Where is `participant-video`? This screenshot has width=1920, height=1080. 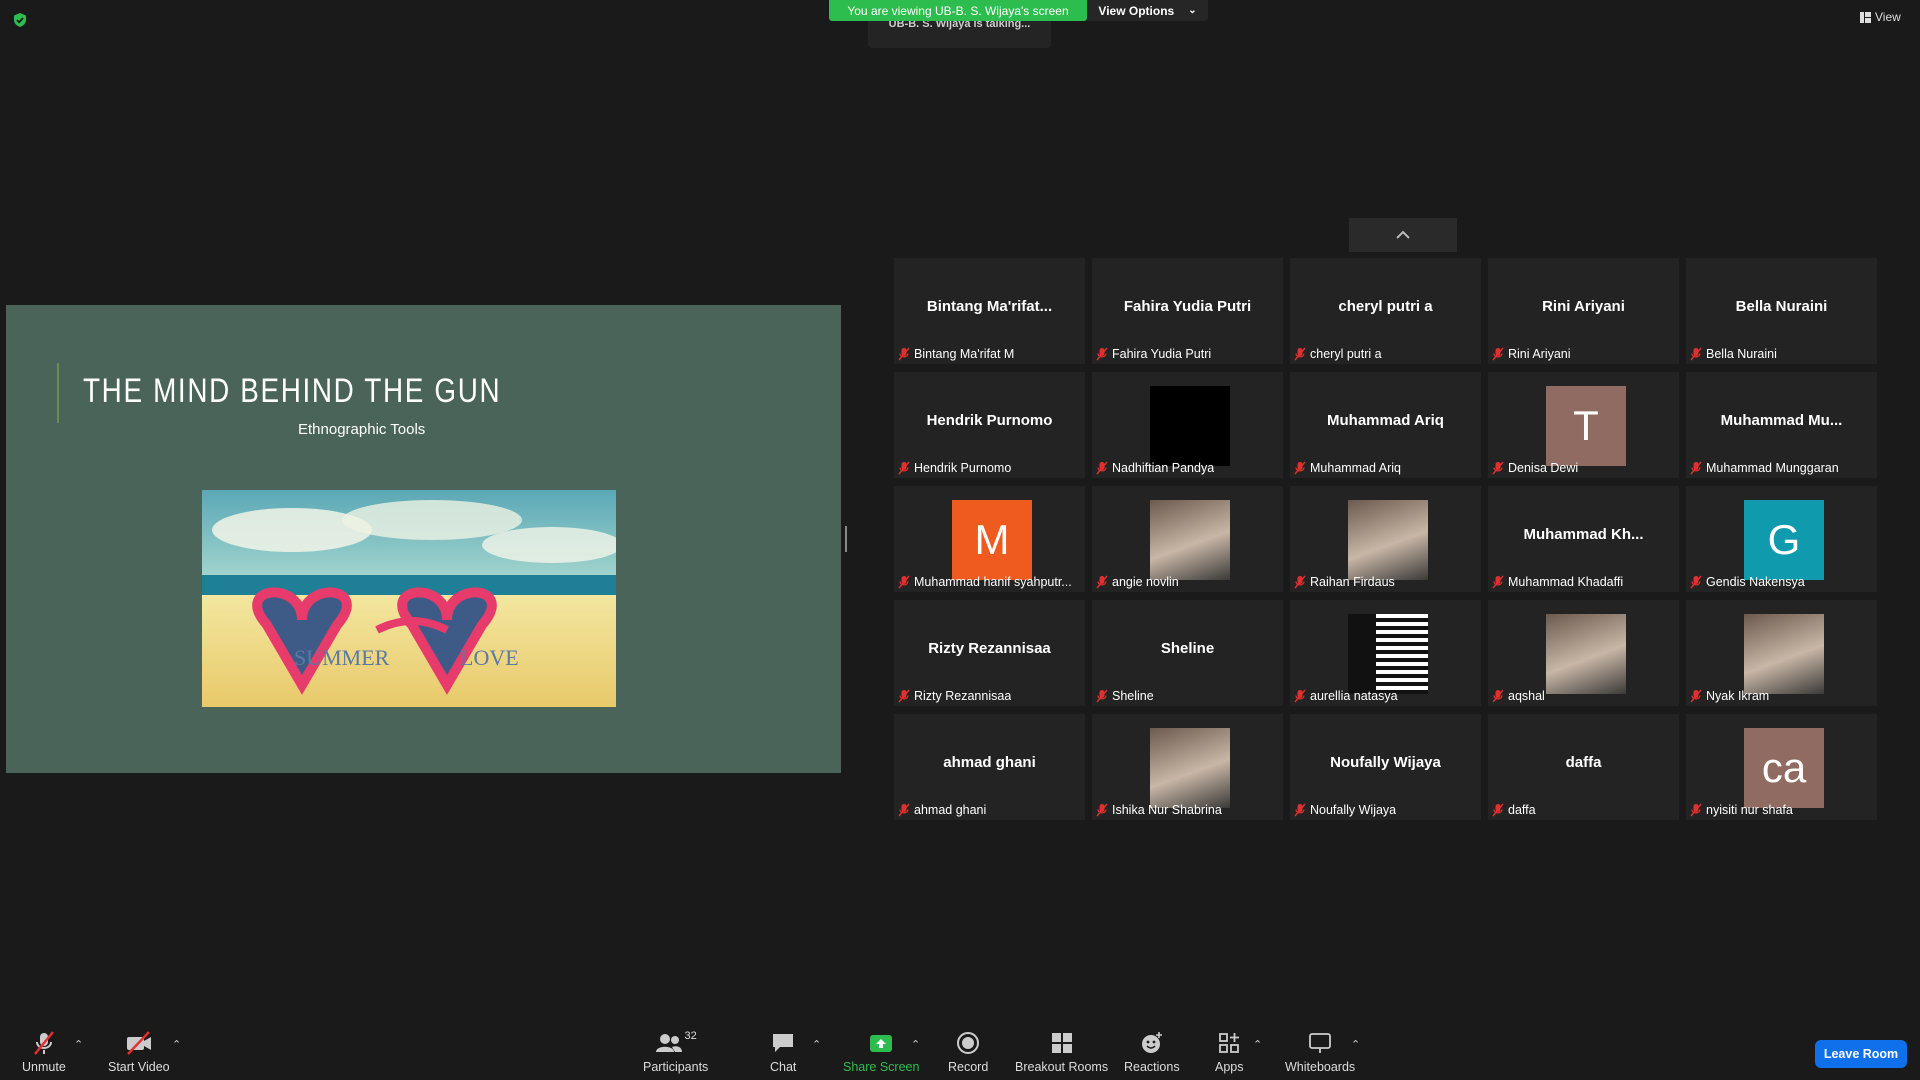
participant-video is located at coordinates (1190, 426).